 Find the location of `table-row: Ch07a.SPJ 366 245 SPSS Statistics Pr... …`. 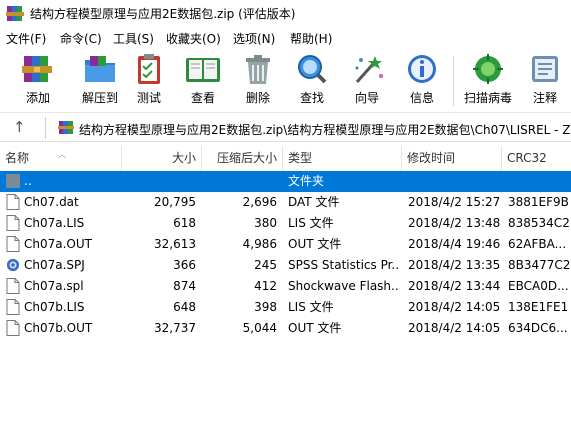

table-row: Ch07a.SPJ 366 245 SPSS Statistics Pr... … is located at coordinates (285, 265).